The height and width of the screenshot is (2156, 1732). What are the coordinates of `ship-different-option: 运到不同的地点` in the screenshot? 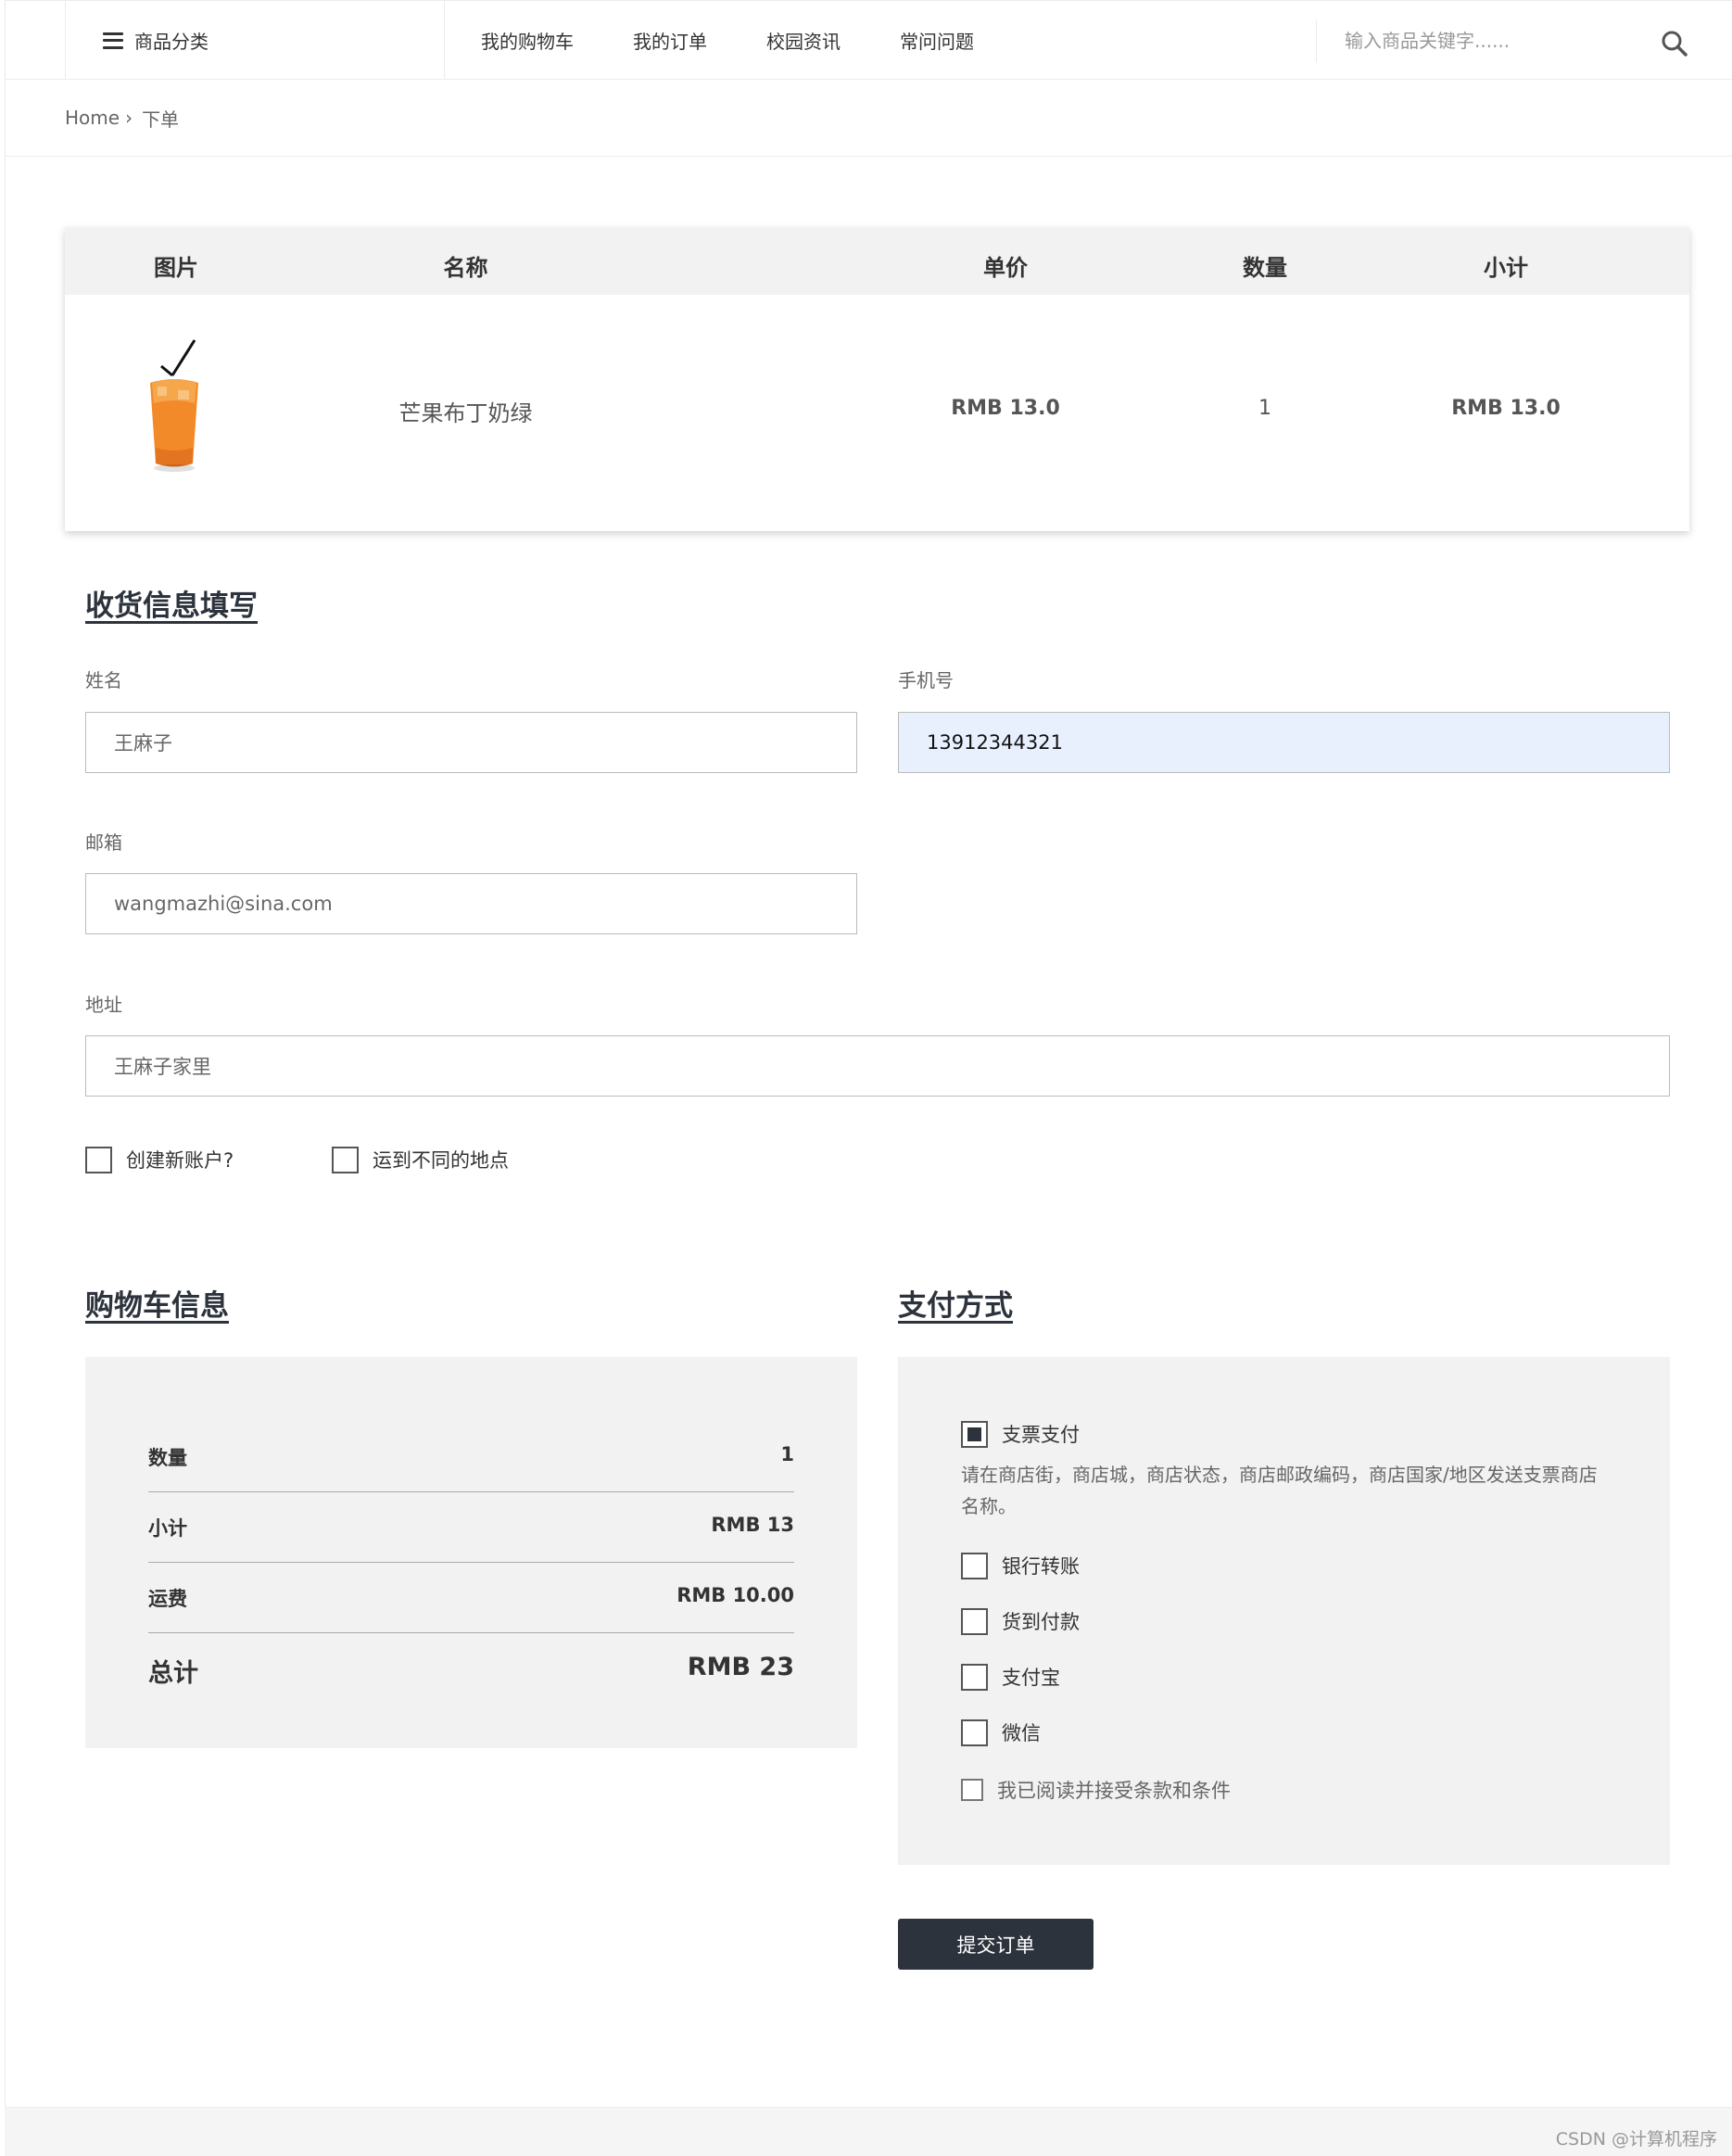 It's located at (420, 1160).